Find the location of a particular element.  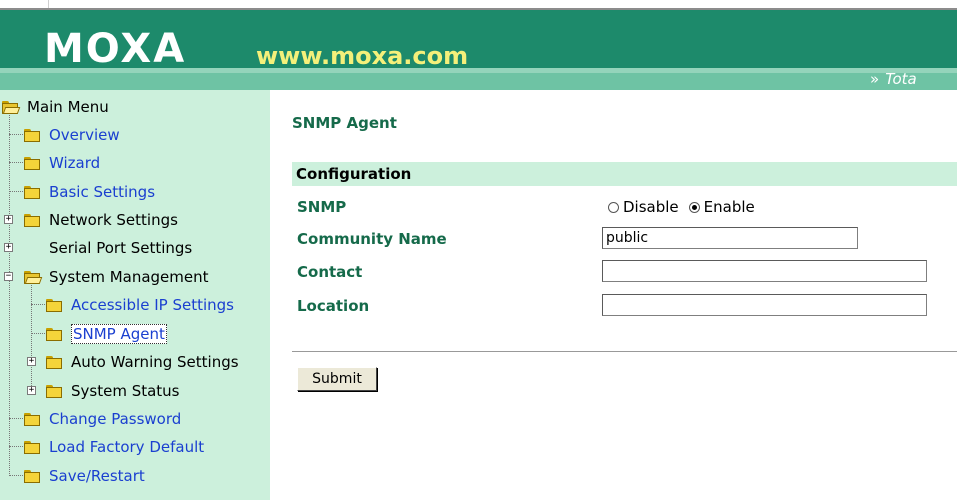

sidebar-item-label: Wizard is located at coordinates (75, 163).